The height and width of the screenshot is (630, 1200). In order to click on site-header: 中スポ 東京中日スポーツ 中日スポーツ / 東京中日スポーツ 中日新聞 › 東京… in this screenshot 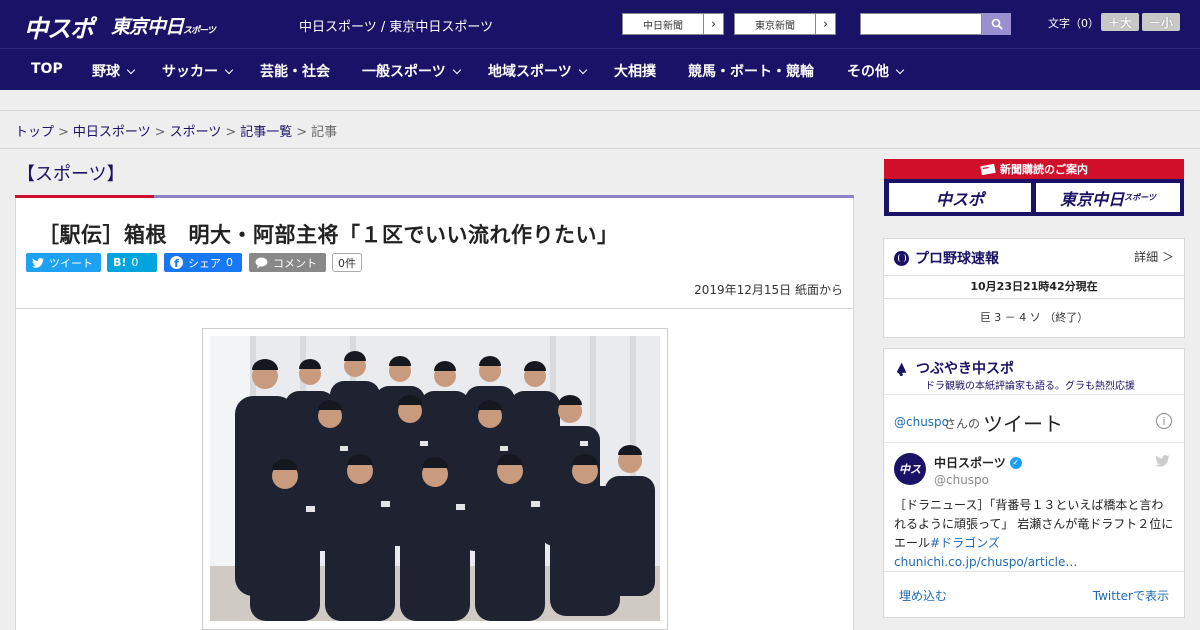, I will do `click(600, 24)`.